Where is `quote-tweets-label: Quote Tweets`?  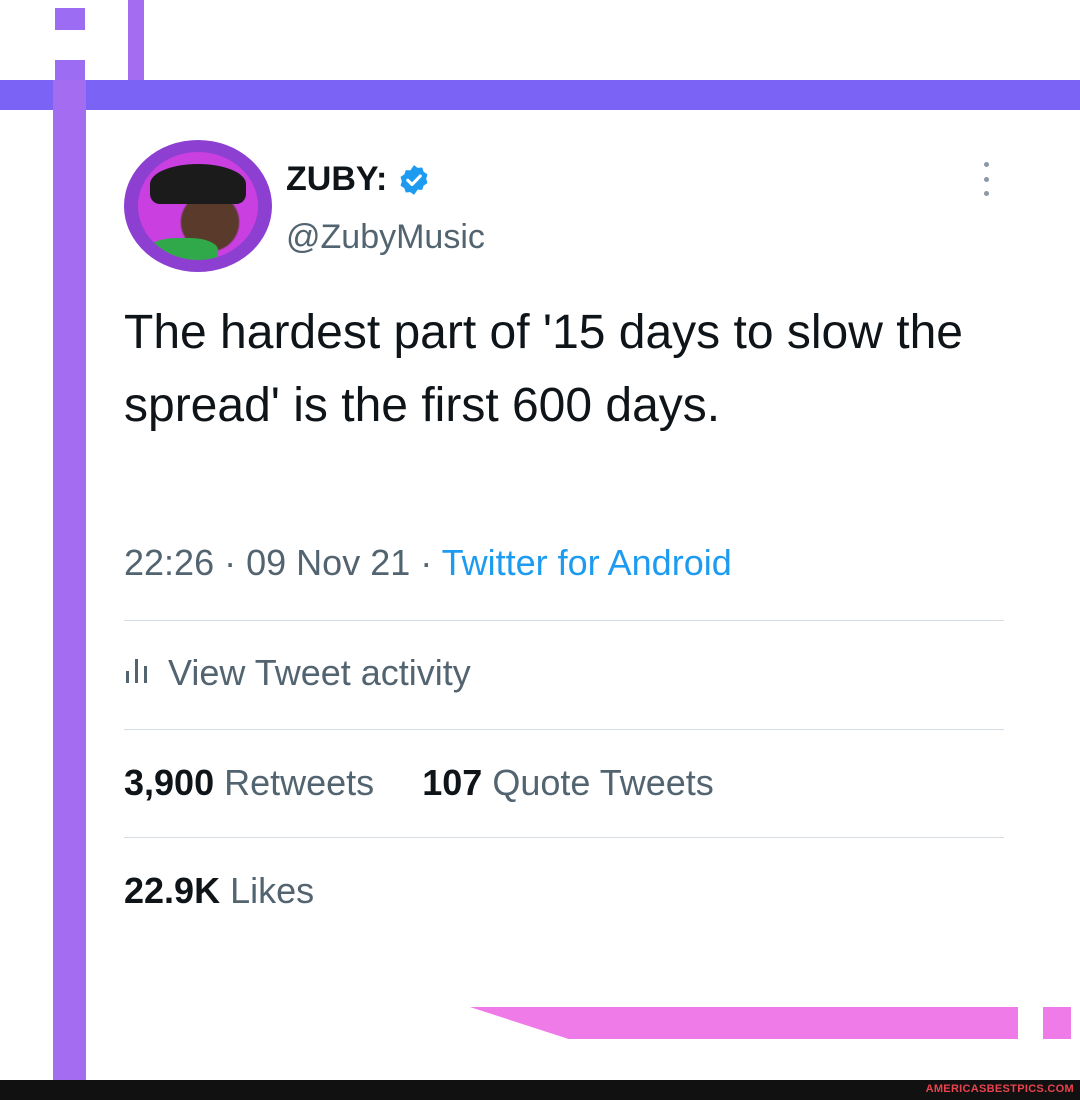
quote-tweets-label: Quote Tweets is located at coordinates (603, 782).